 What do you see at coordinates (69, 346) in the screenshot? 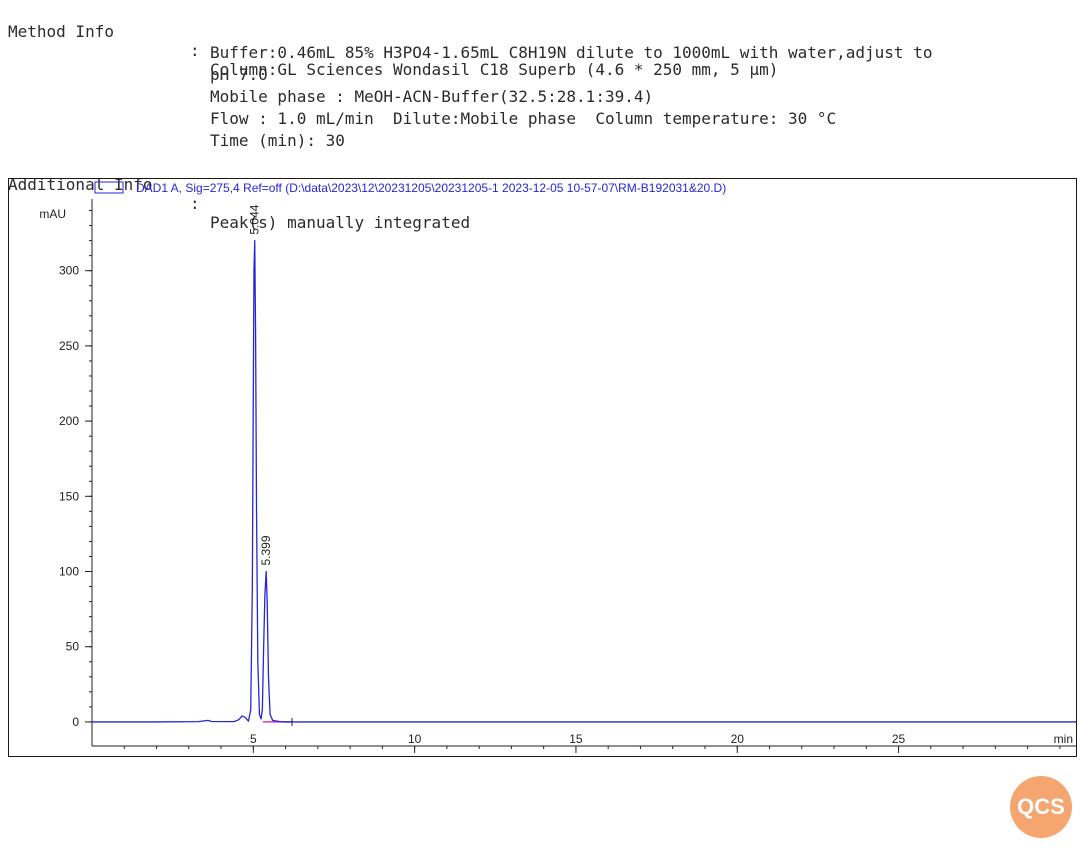
I see `y-tick-label: 250` at bounding box center [69, 346].